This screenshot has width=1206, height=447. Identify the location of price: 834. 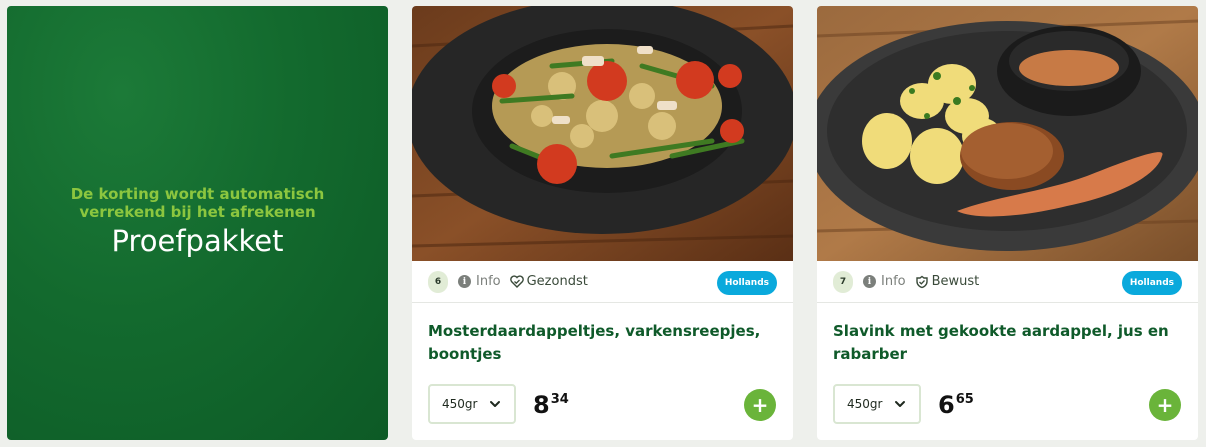
(551, 405).